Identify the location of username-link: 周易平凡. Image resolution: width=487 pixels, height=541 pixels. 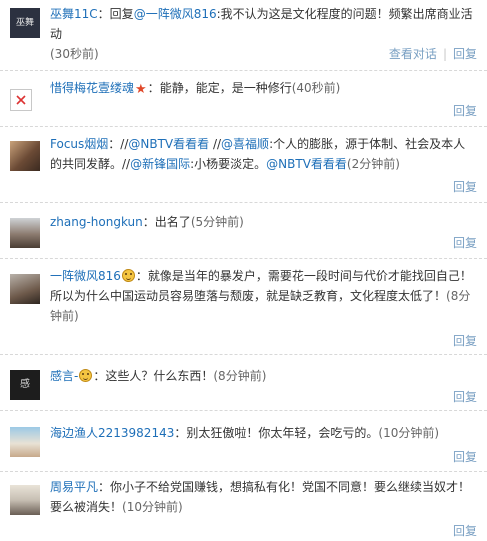
(74, 487).